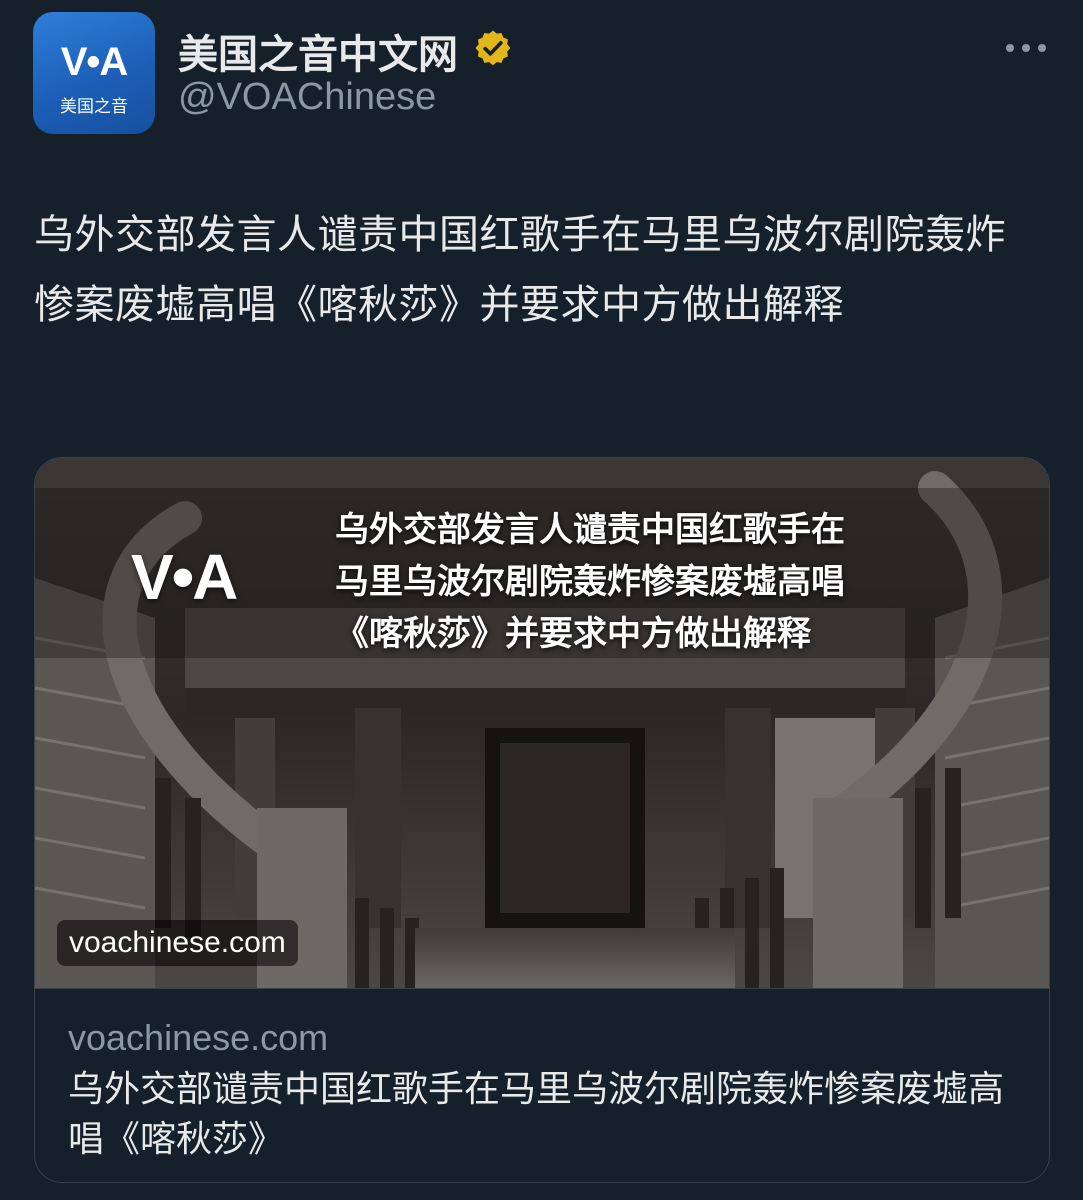  What do you see at coordinates (590, 582) in the screenshot?
I see `image-headline-line: 马里乌波尔剧院轰炸惨案废墟高唱` at bounding box center [590, 582].